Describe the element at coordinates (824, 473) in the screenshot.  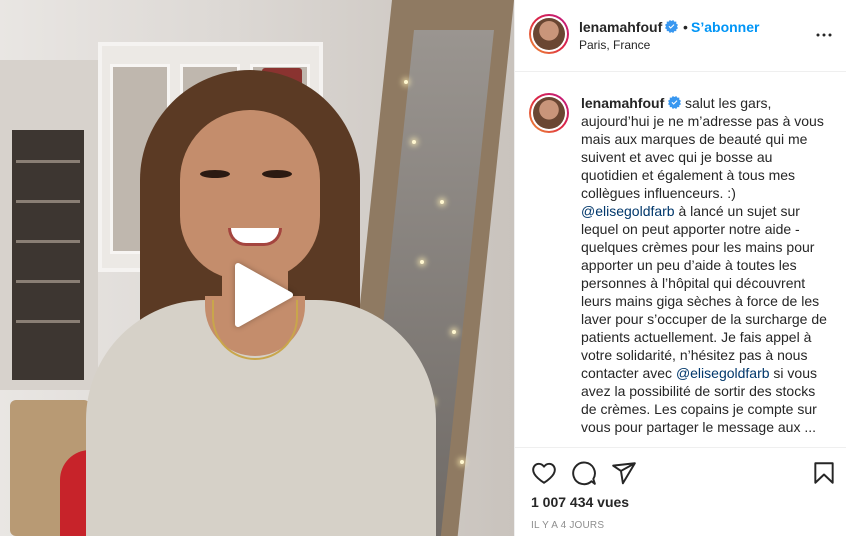
I see `bookmark-icon` at that location.